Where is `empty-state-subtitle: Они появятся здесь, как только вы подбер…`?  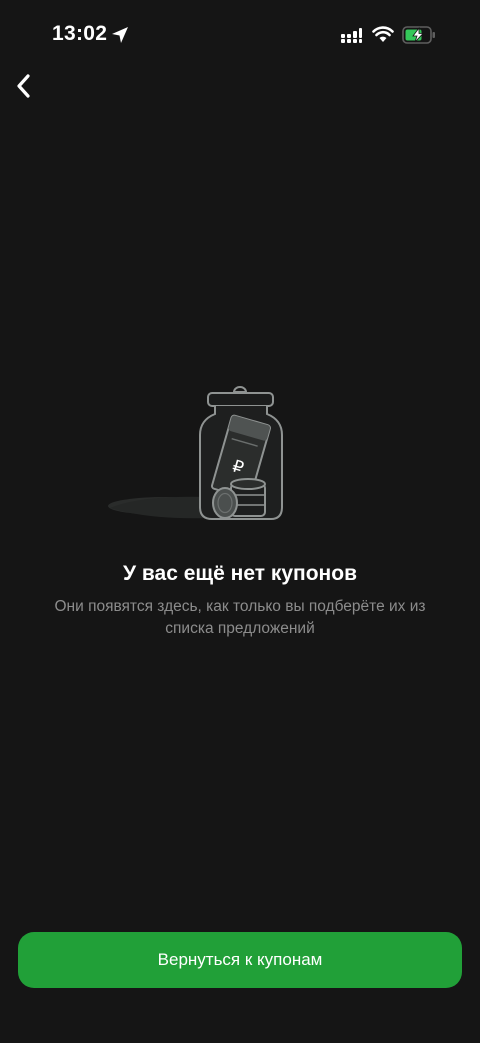
empty-state-subtitle: Они появятся здесь, как только вы подбер… is located at coordinates (240, 617).